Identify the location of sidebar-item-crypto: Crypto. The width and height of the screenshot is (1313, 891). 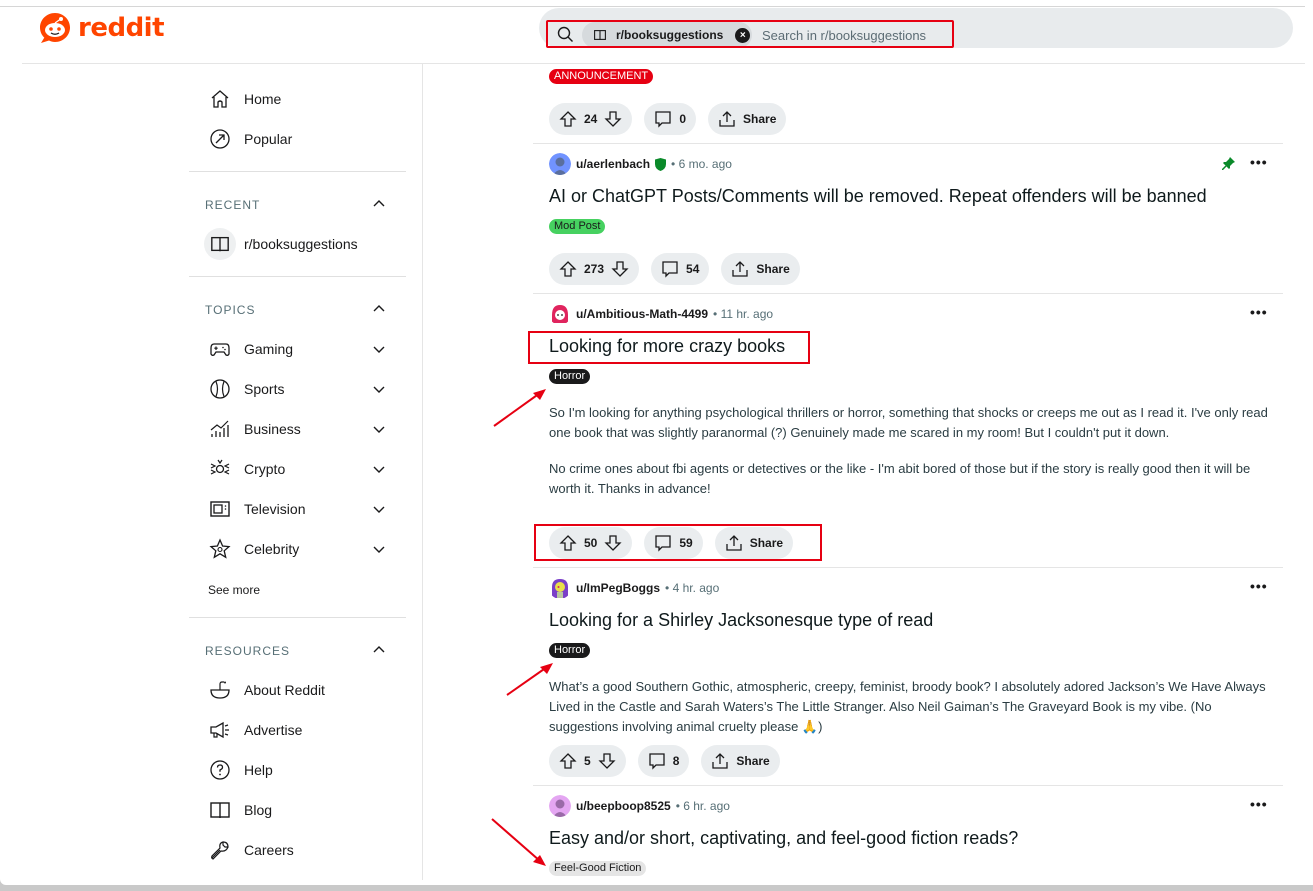
(247, 469).